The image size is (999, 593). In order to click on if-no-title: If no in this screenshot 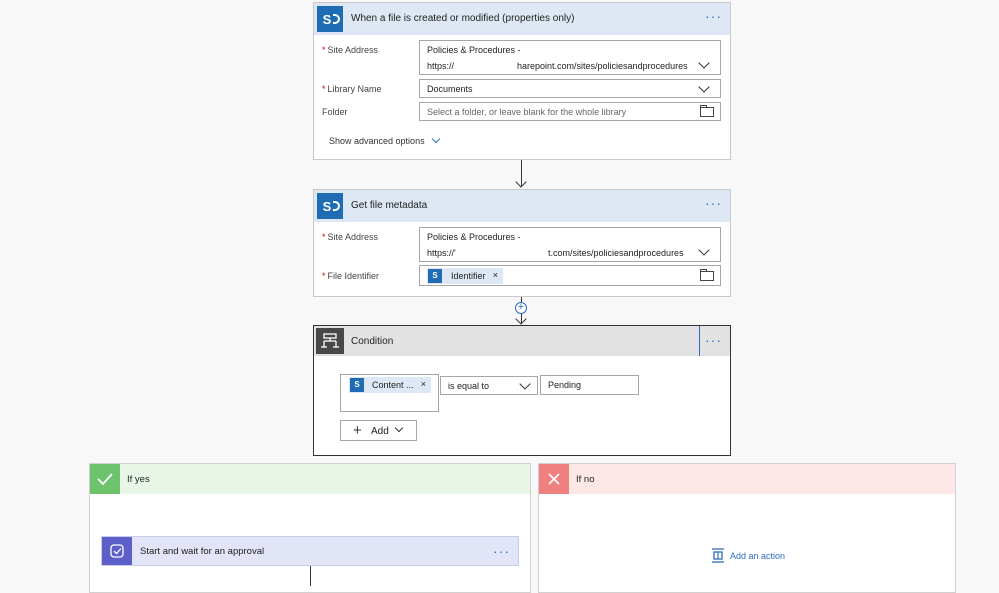, I will do `click(585, 479)`.